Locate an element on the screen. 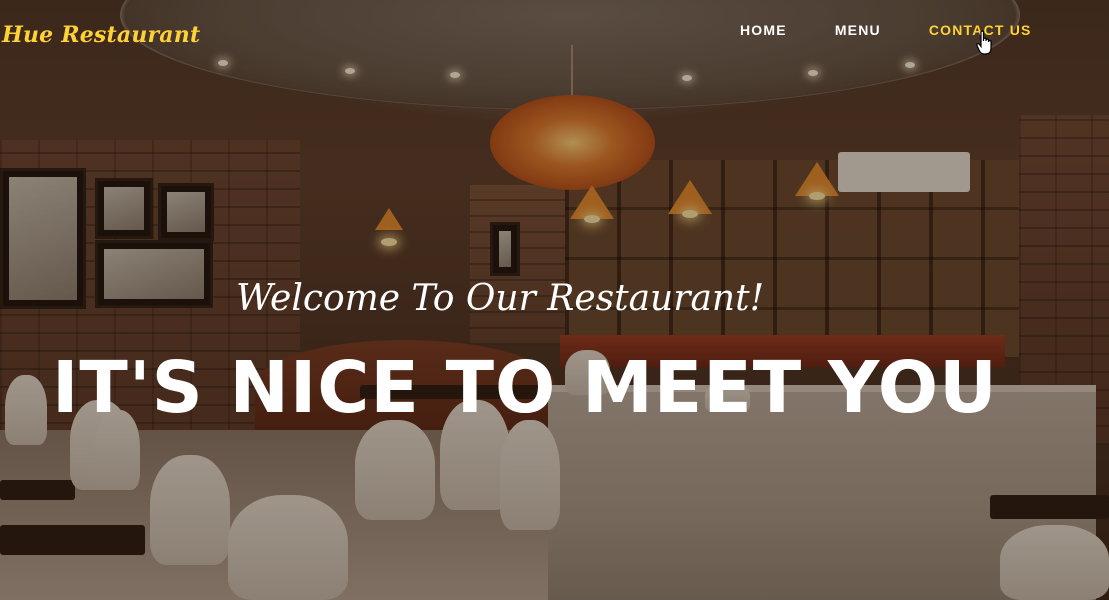 Image resolution: width=1109 pixels, height=600 pixels. hero-lead-in: Welcome To Our Restaurant! is located at coordinates (500, 298).